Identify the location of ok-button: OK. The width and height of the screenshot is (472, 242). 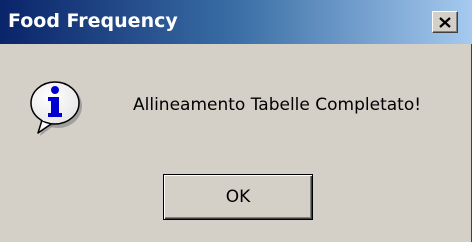
(238, 197).